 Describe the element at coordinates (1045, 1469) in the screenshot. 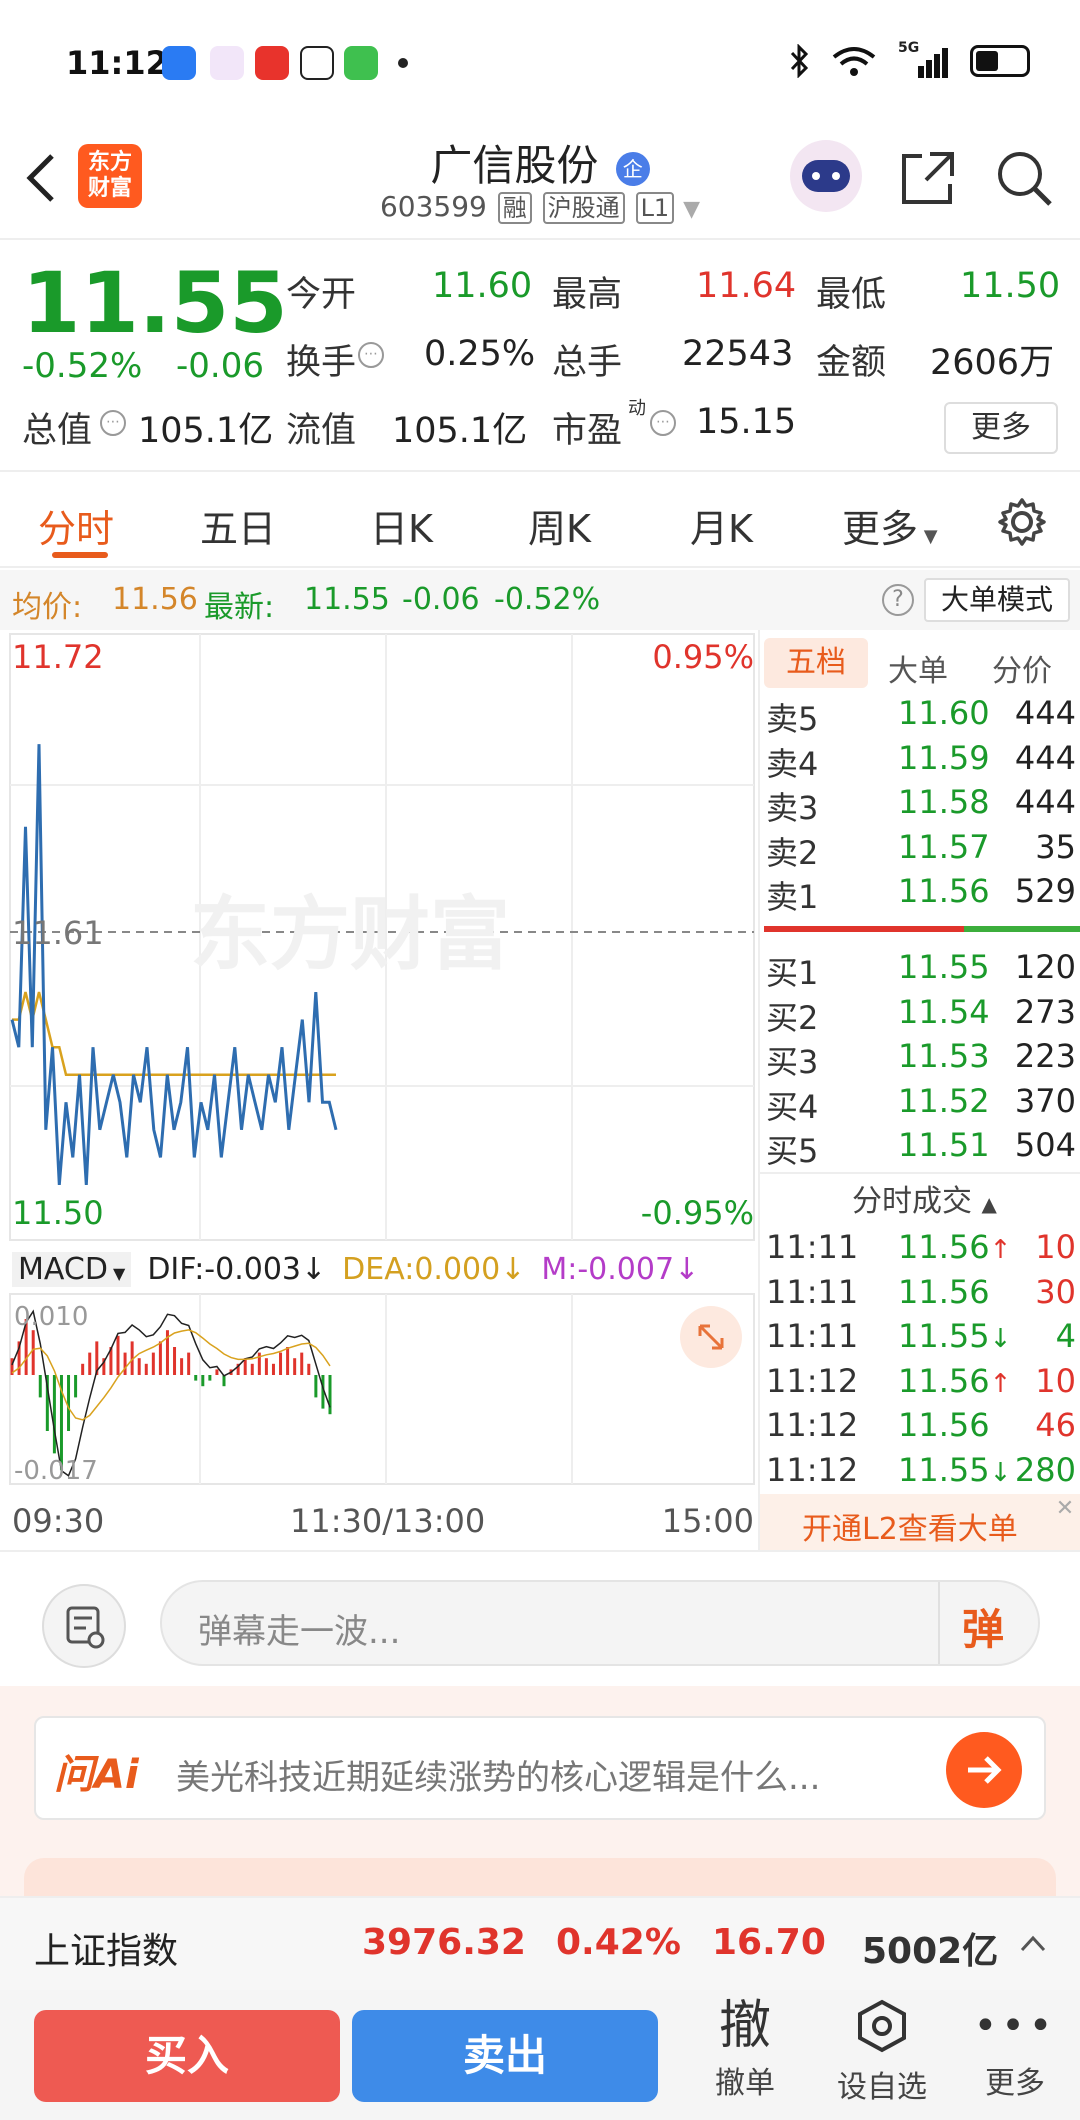

I see `trade-volume: 280` at that location.